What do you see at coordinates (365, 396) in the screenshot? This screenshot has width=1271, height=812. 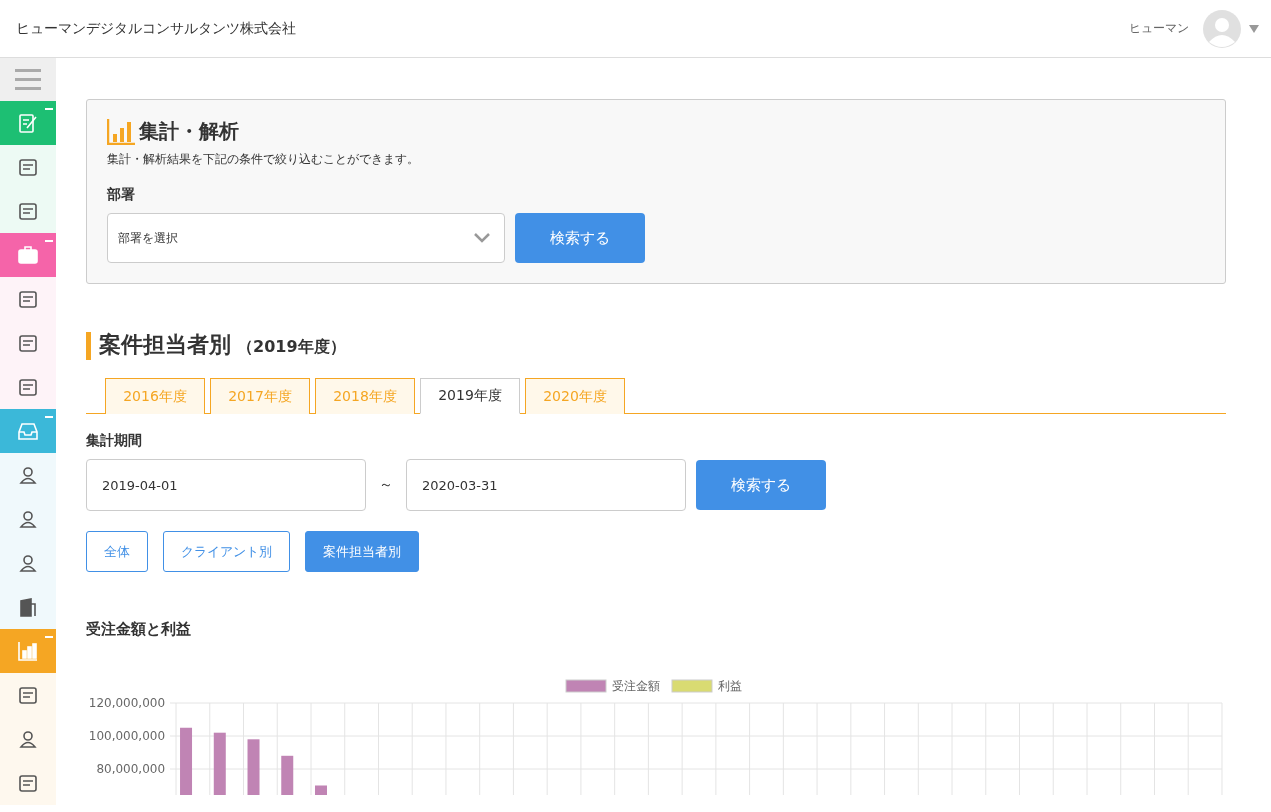 I see `year-tab: 2018年度` at bounding box center [365, 396].